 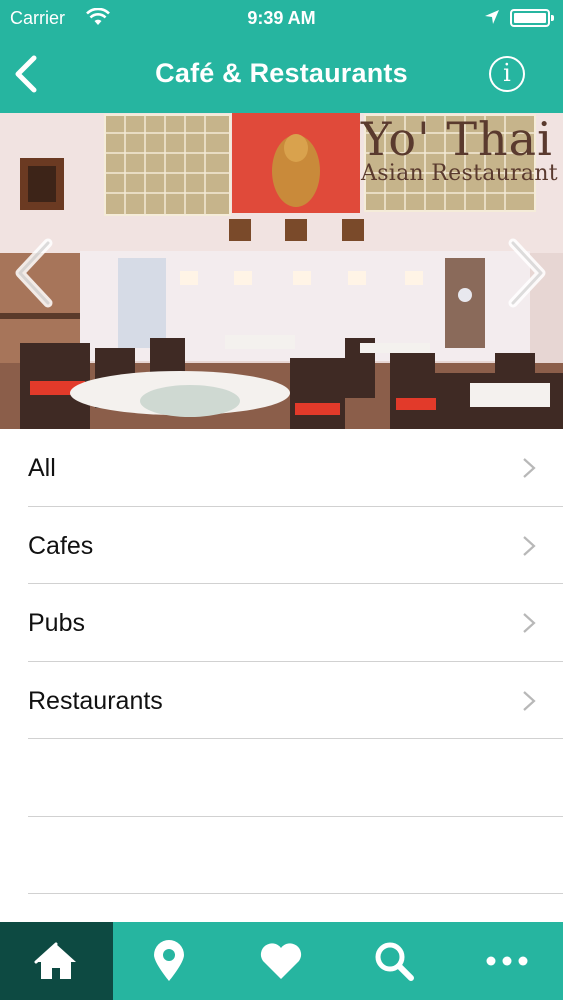 What do you see at coordinates (295, 545) in the screenshot?
I see `category-row-cafes: Cafes` at bounding box center [295, 545].